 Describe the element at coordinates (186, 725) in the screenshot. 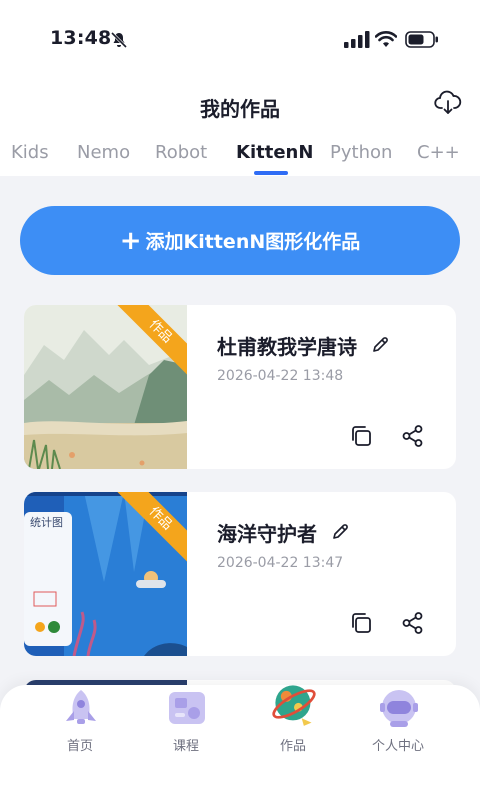

I see `nav-courses: 课程` at that location.